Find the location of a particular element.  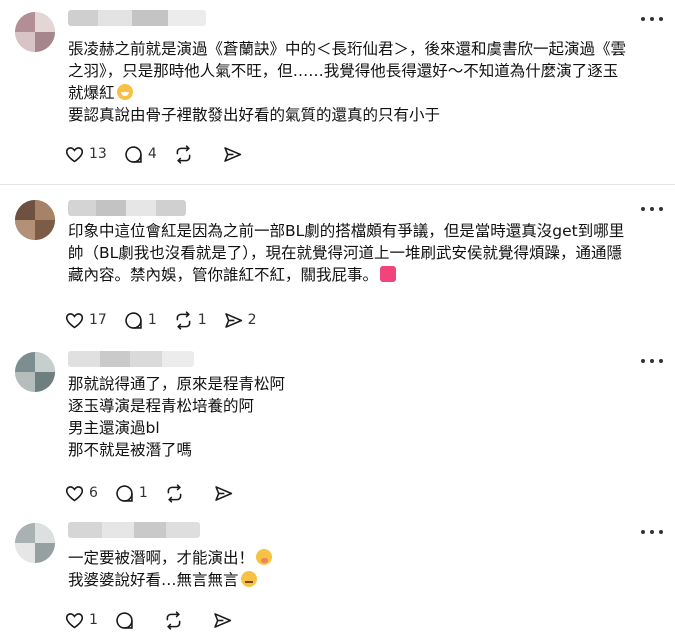

like-button: 6 is located at coordinates (81, 493).